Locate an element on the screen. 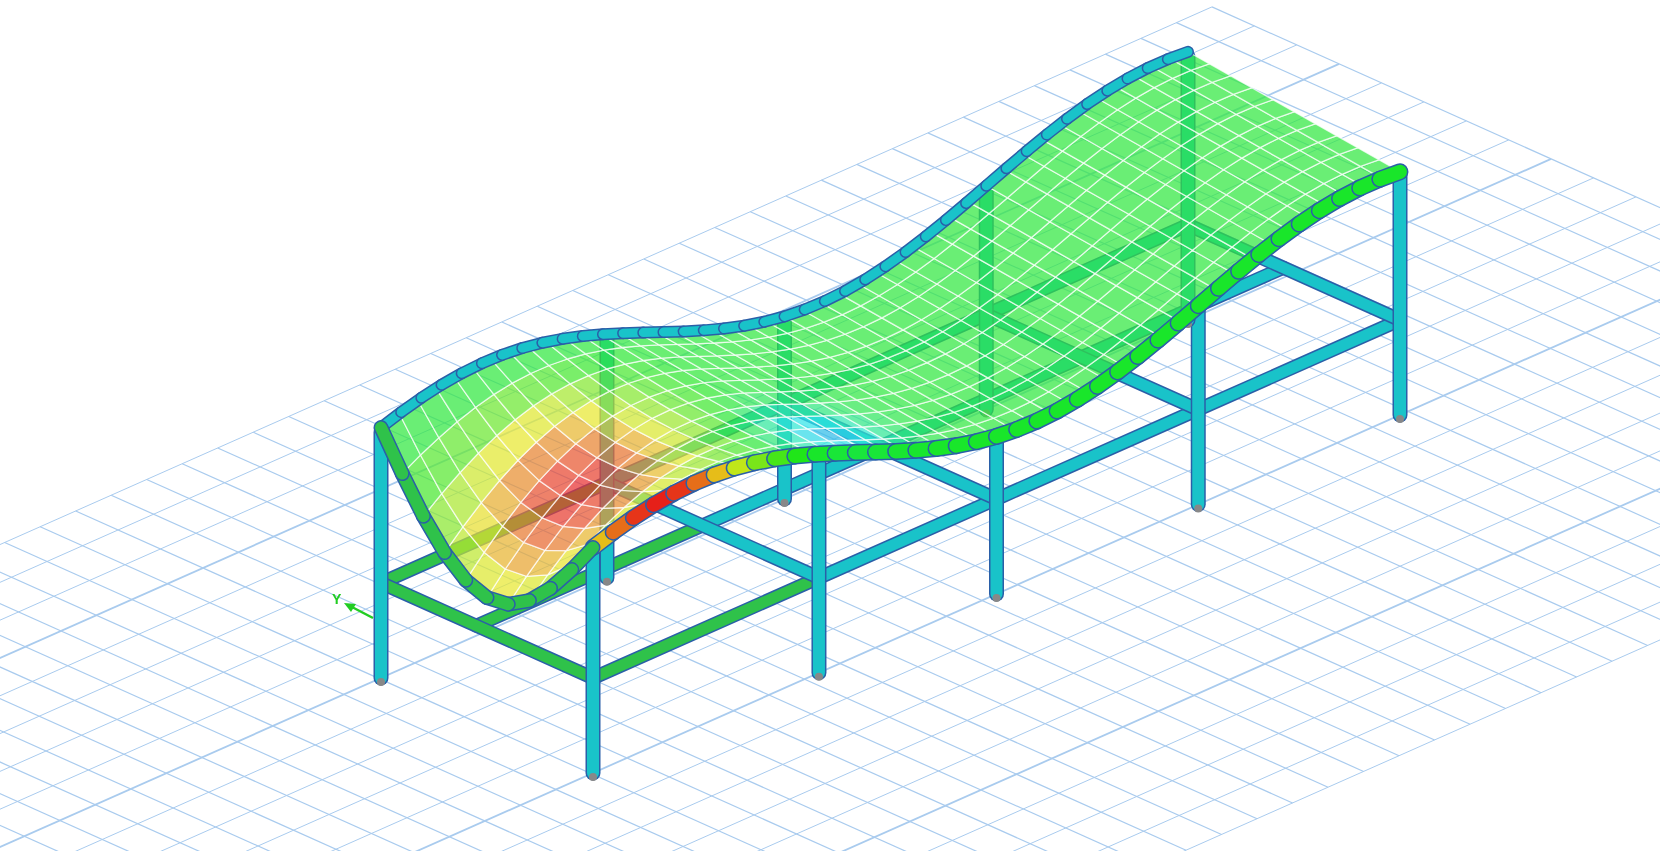  y-axis-arrow-icon is located at coordinates (359, 611).